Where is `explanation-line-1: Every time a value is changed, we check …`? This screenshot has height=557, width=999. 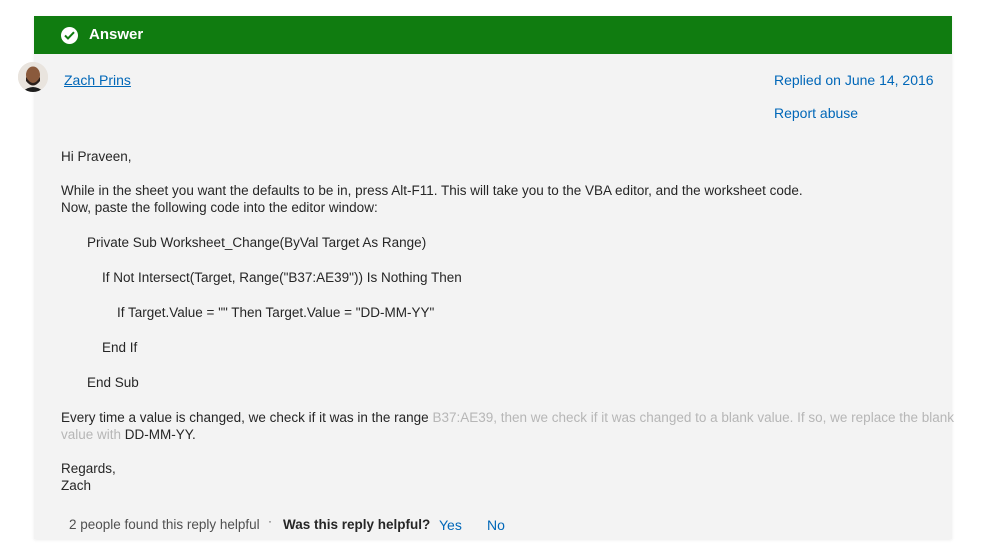 explanation-line-1: Every time a value is changed, we check … is located at coordinates (507, 417).